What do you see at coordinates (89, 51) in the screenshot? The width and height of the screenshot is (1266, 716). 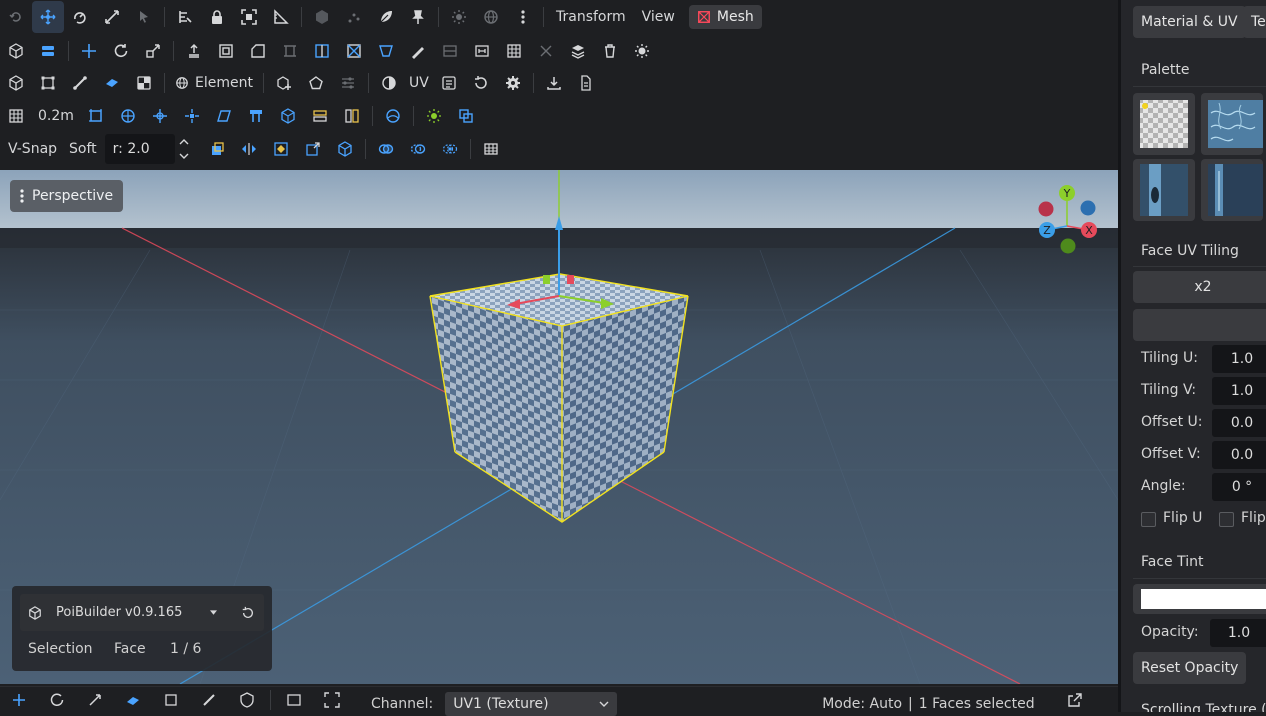 I see `translate-icon` at bounding box center [89, 51].